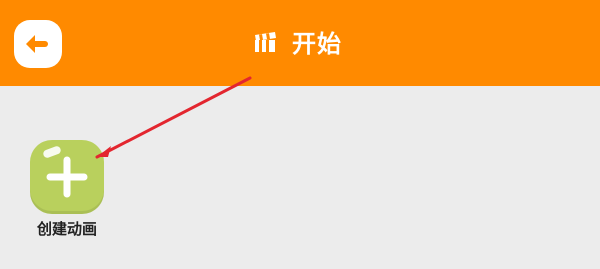  I want to click on page-title-group: 开始, so click(296, 44).